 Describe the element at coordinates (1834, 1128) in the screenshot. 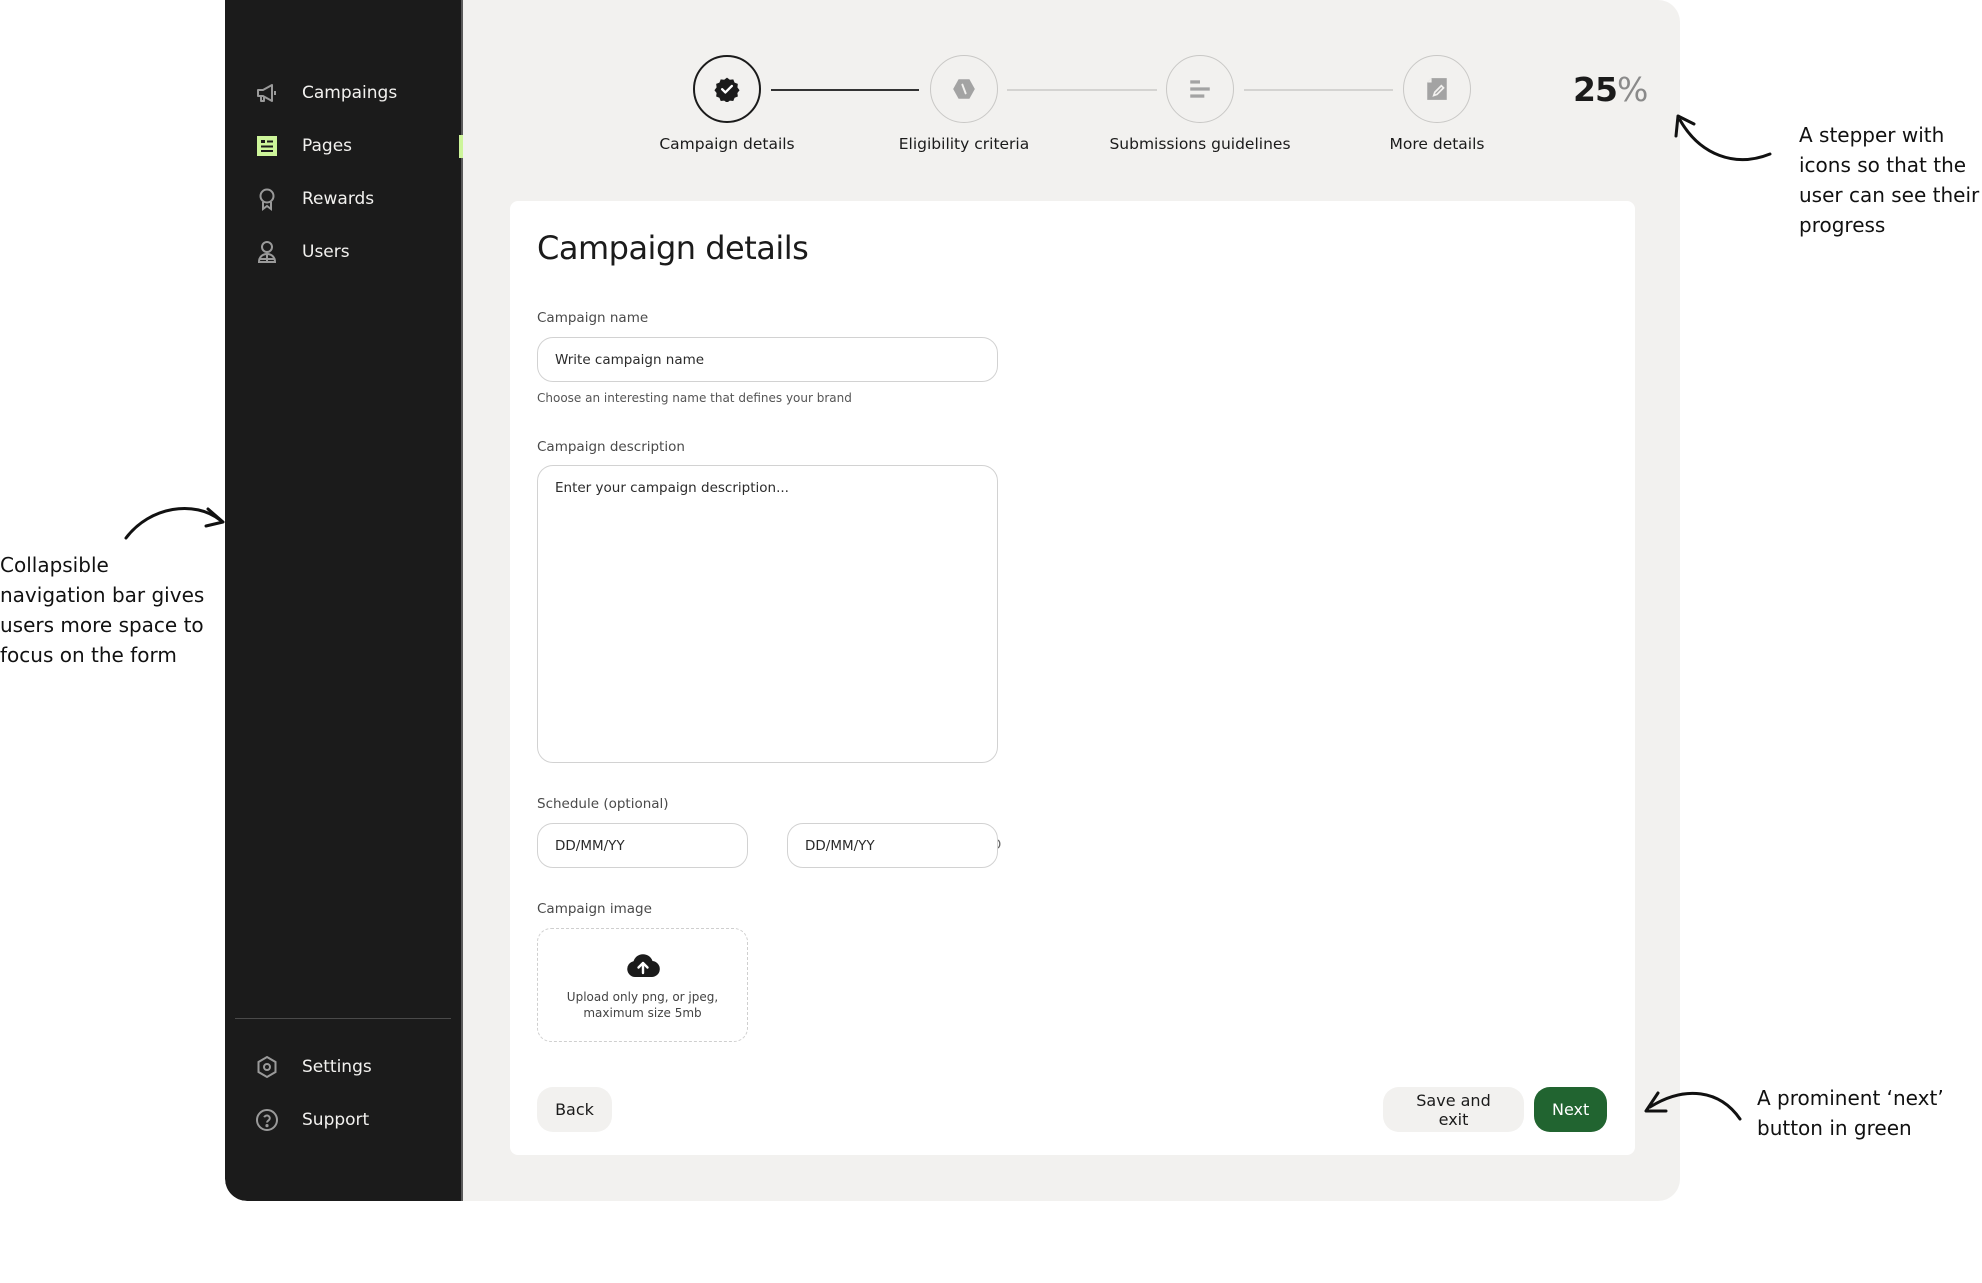

I see `annotation-line: button in green` at that location.